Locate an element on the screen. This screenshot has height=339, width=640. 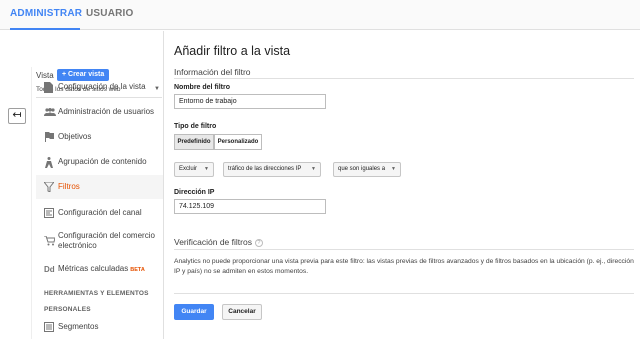
sidebar-item-content-grouping: Agrupación de contenido is located at coordinates (99, 162).